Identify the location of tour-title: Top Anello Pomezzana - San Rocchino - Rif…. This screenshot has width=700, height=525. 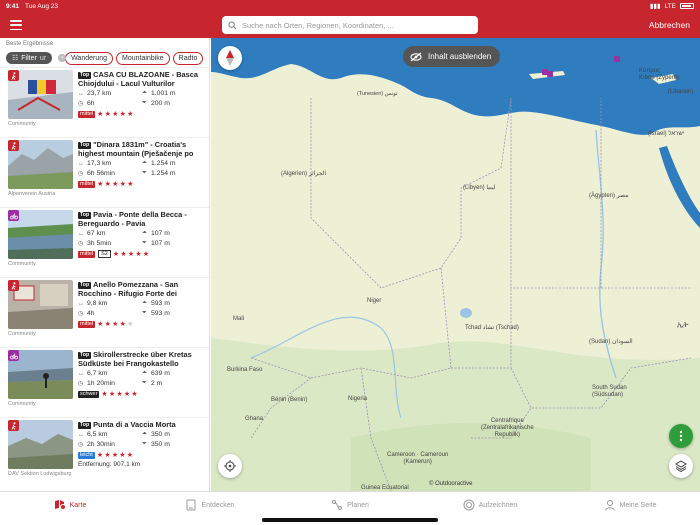
(142, 289).